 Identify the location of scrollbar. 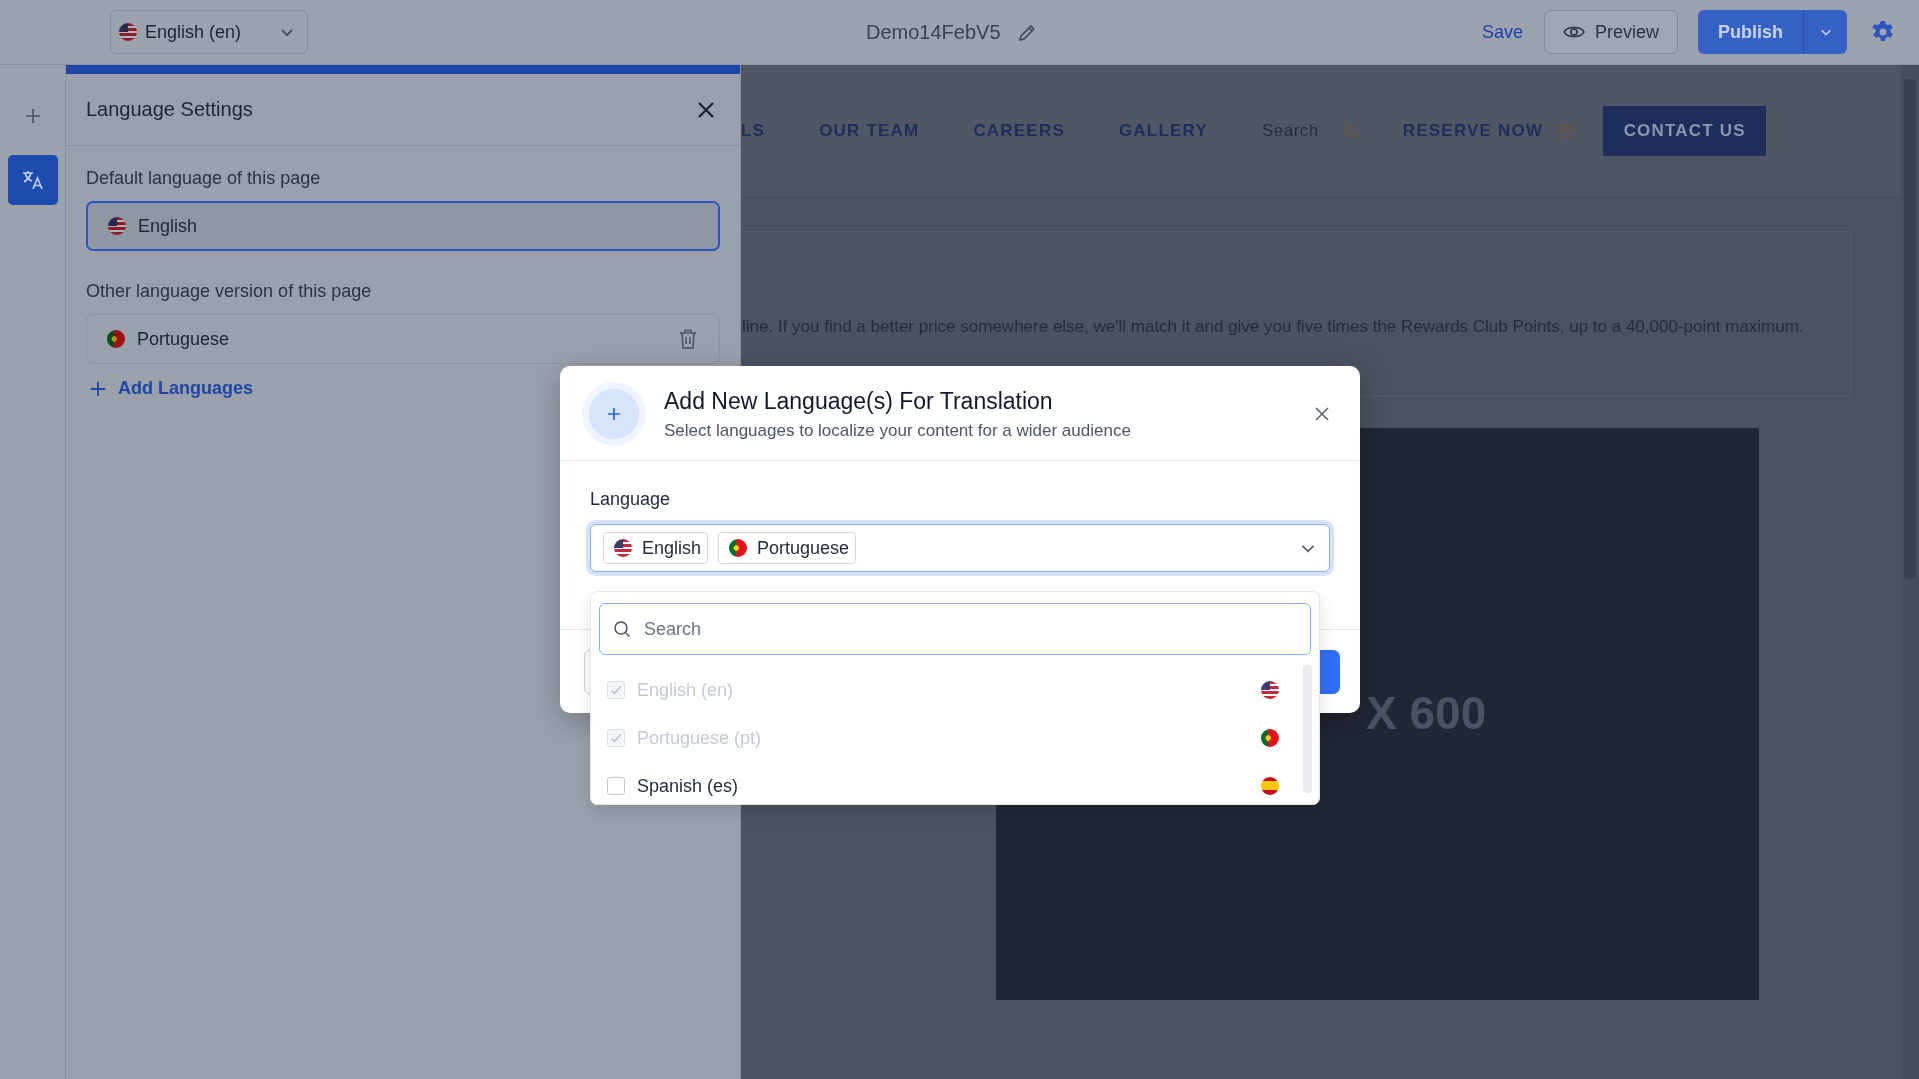
(1910, 572).